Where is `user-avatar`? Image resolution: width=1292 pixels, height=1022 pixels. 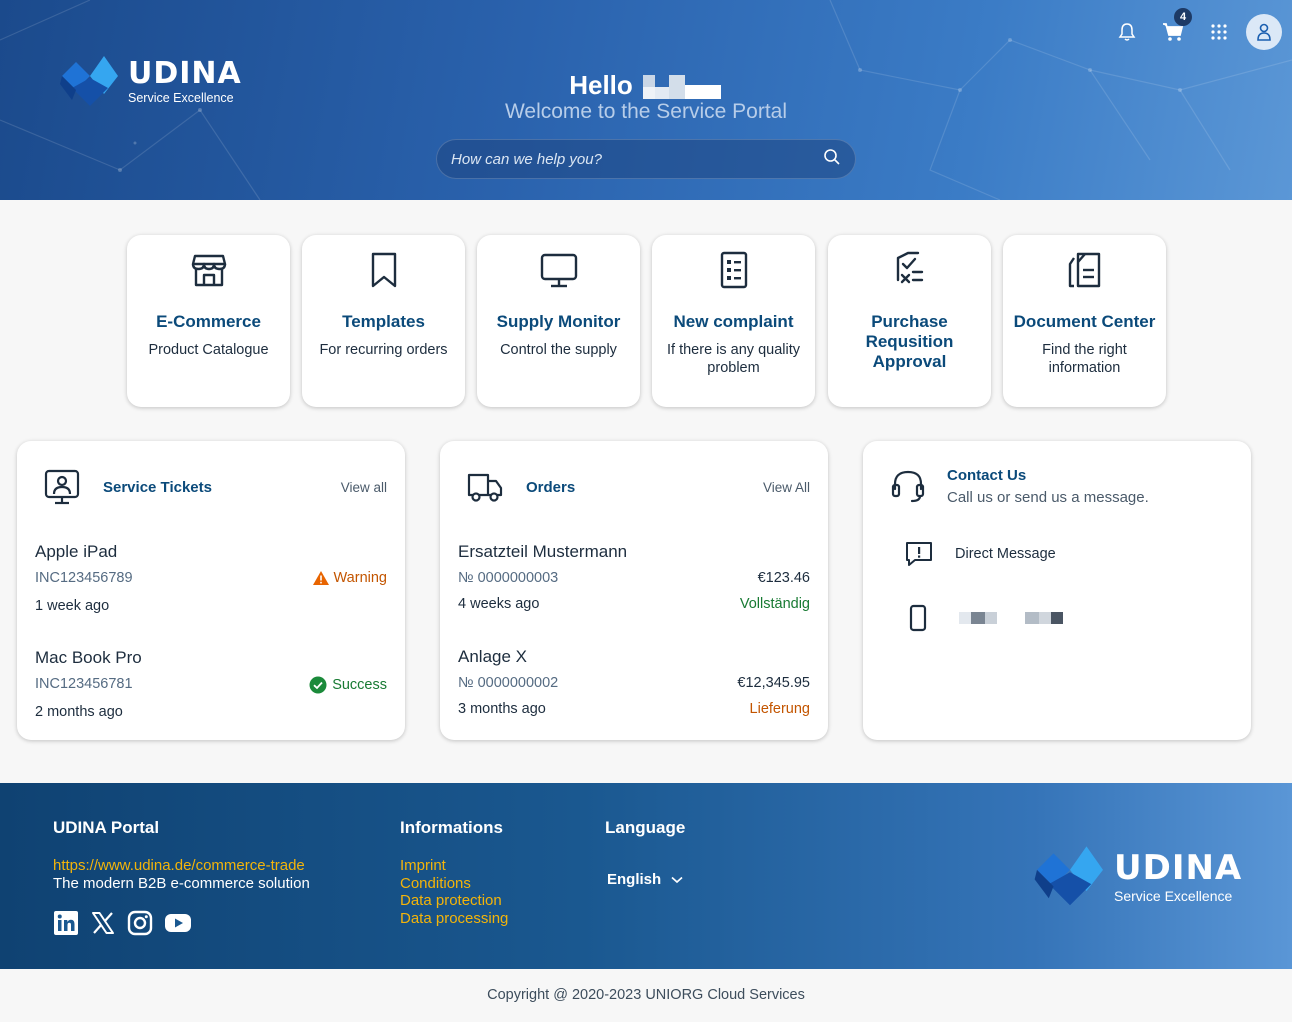 user-avatar is located at coordinates (1264, 32).